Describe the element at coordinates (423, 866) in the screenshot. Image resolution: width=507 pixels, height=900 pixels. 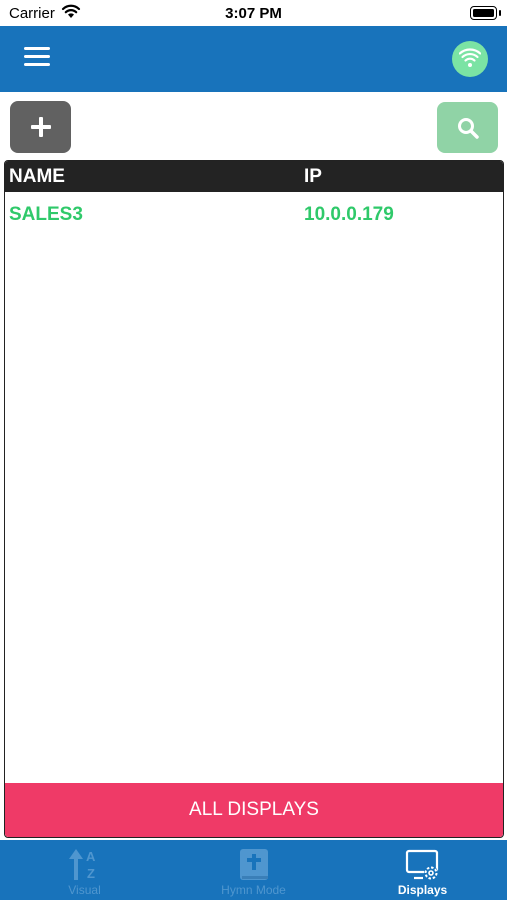
I see `display-settings-icon` at that location.